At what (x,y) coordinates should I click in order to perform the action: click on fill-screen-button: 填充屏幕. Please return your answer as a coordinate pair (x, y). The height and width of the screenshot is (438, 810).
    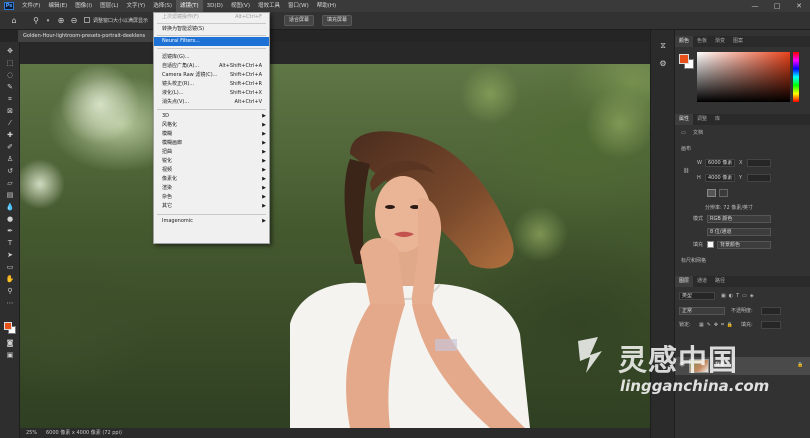
    Looking at the image, I should click on (337, 20).